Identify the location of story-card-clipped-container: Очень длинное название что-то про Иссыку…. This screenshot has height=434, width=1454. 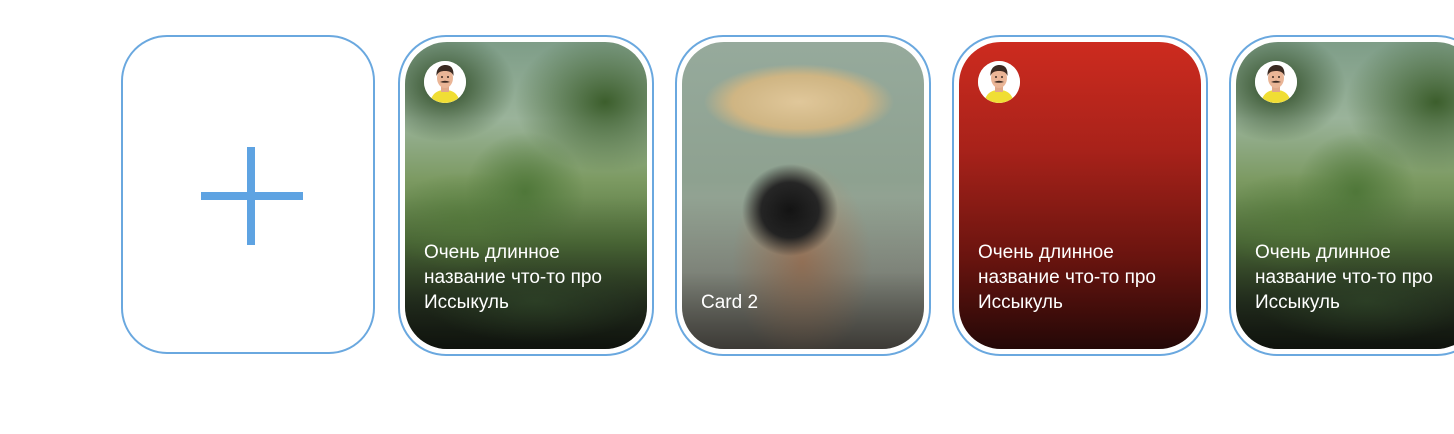
(1341, 195).